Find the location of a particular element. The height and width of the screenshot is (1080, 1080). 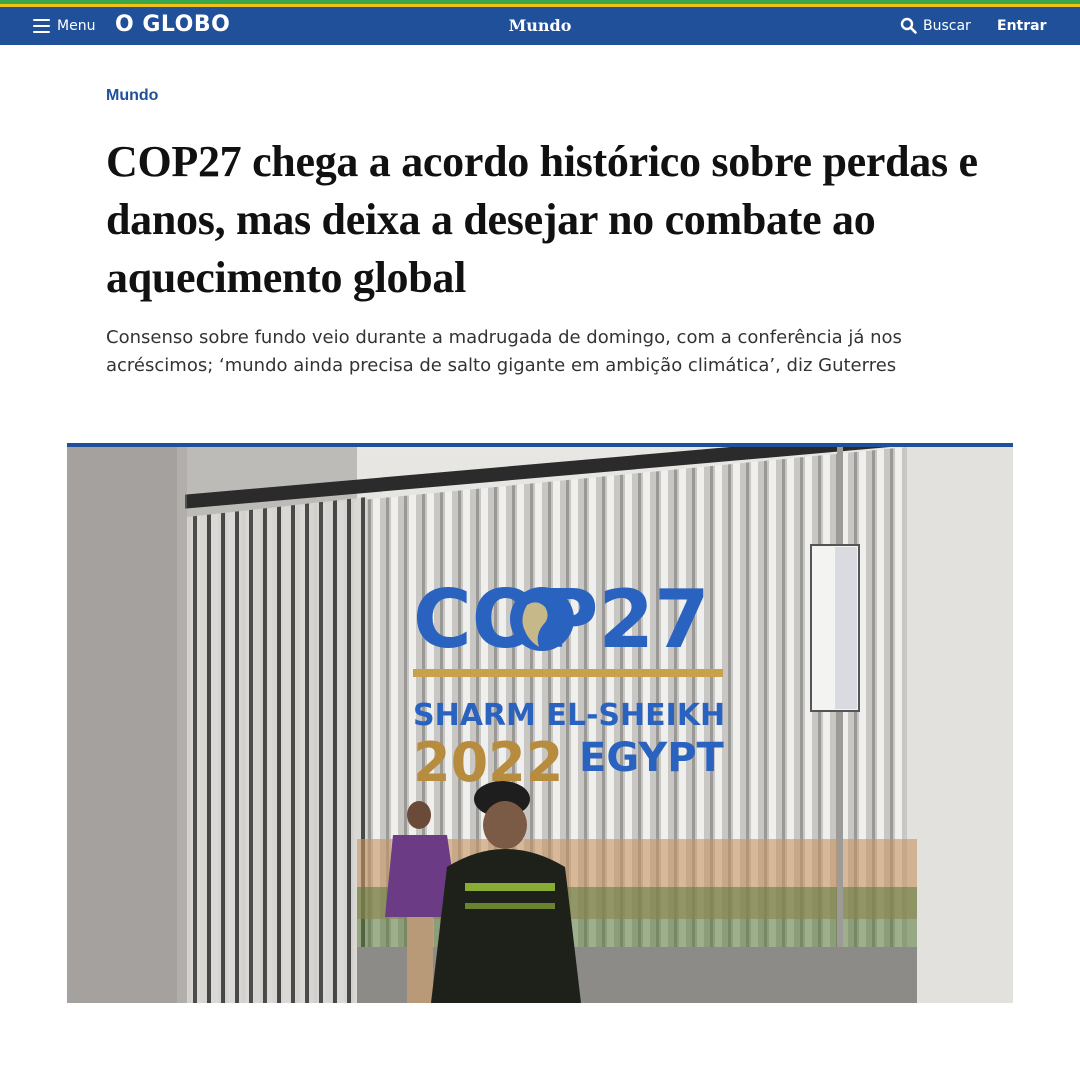

sign-city-text: SHARM EL-SHEIKH is located at coordinates (569, 715).